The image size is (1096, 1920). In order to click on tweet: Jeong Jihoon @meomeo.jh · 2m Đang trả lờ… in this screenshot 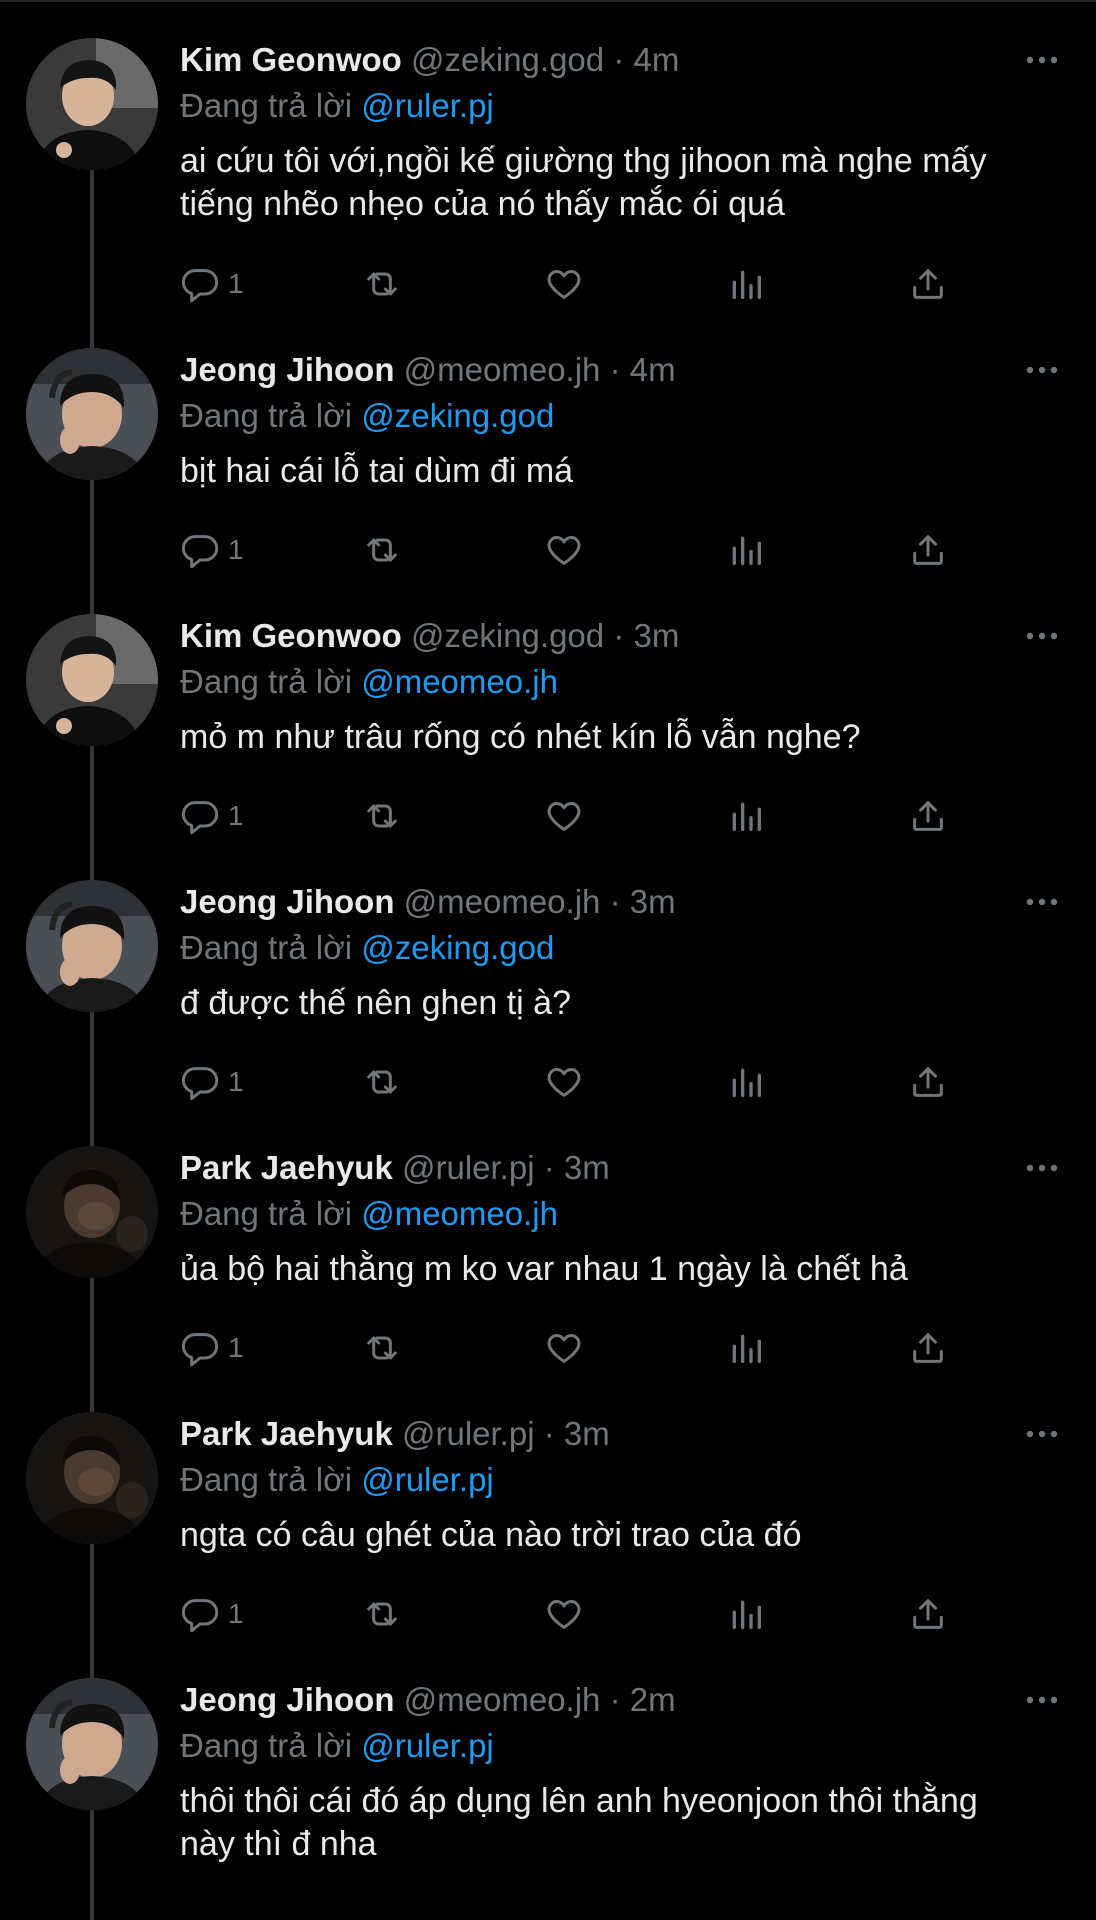, I will do `click(548, 1773)`.